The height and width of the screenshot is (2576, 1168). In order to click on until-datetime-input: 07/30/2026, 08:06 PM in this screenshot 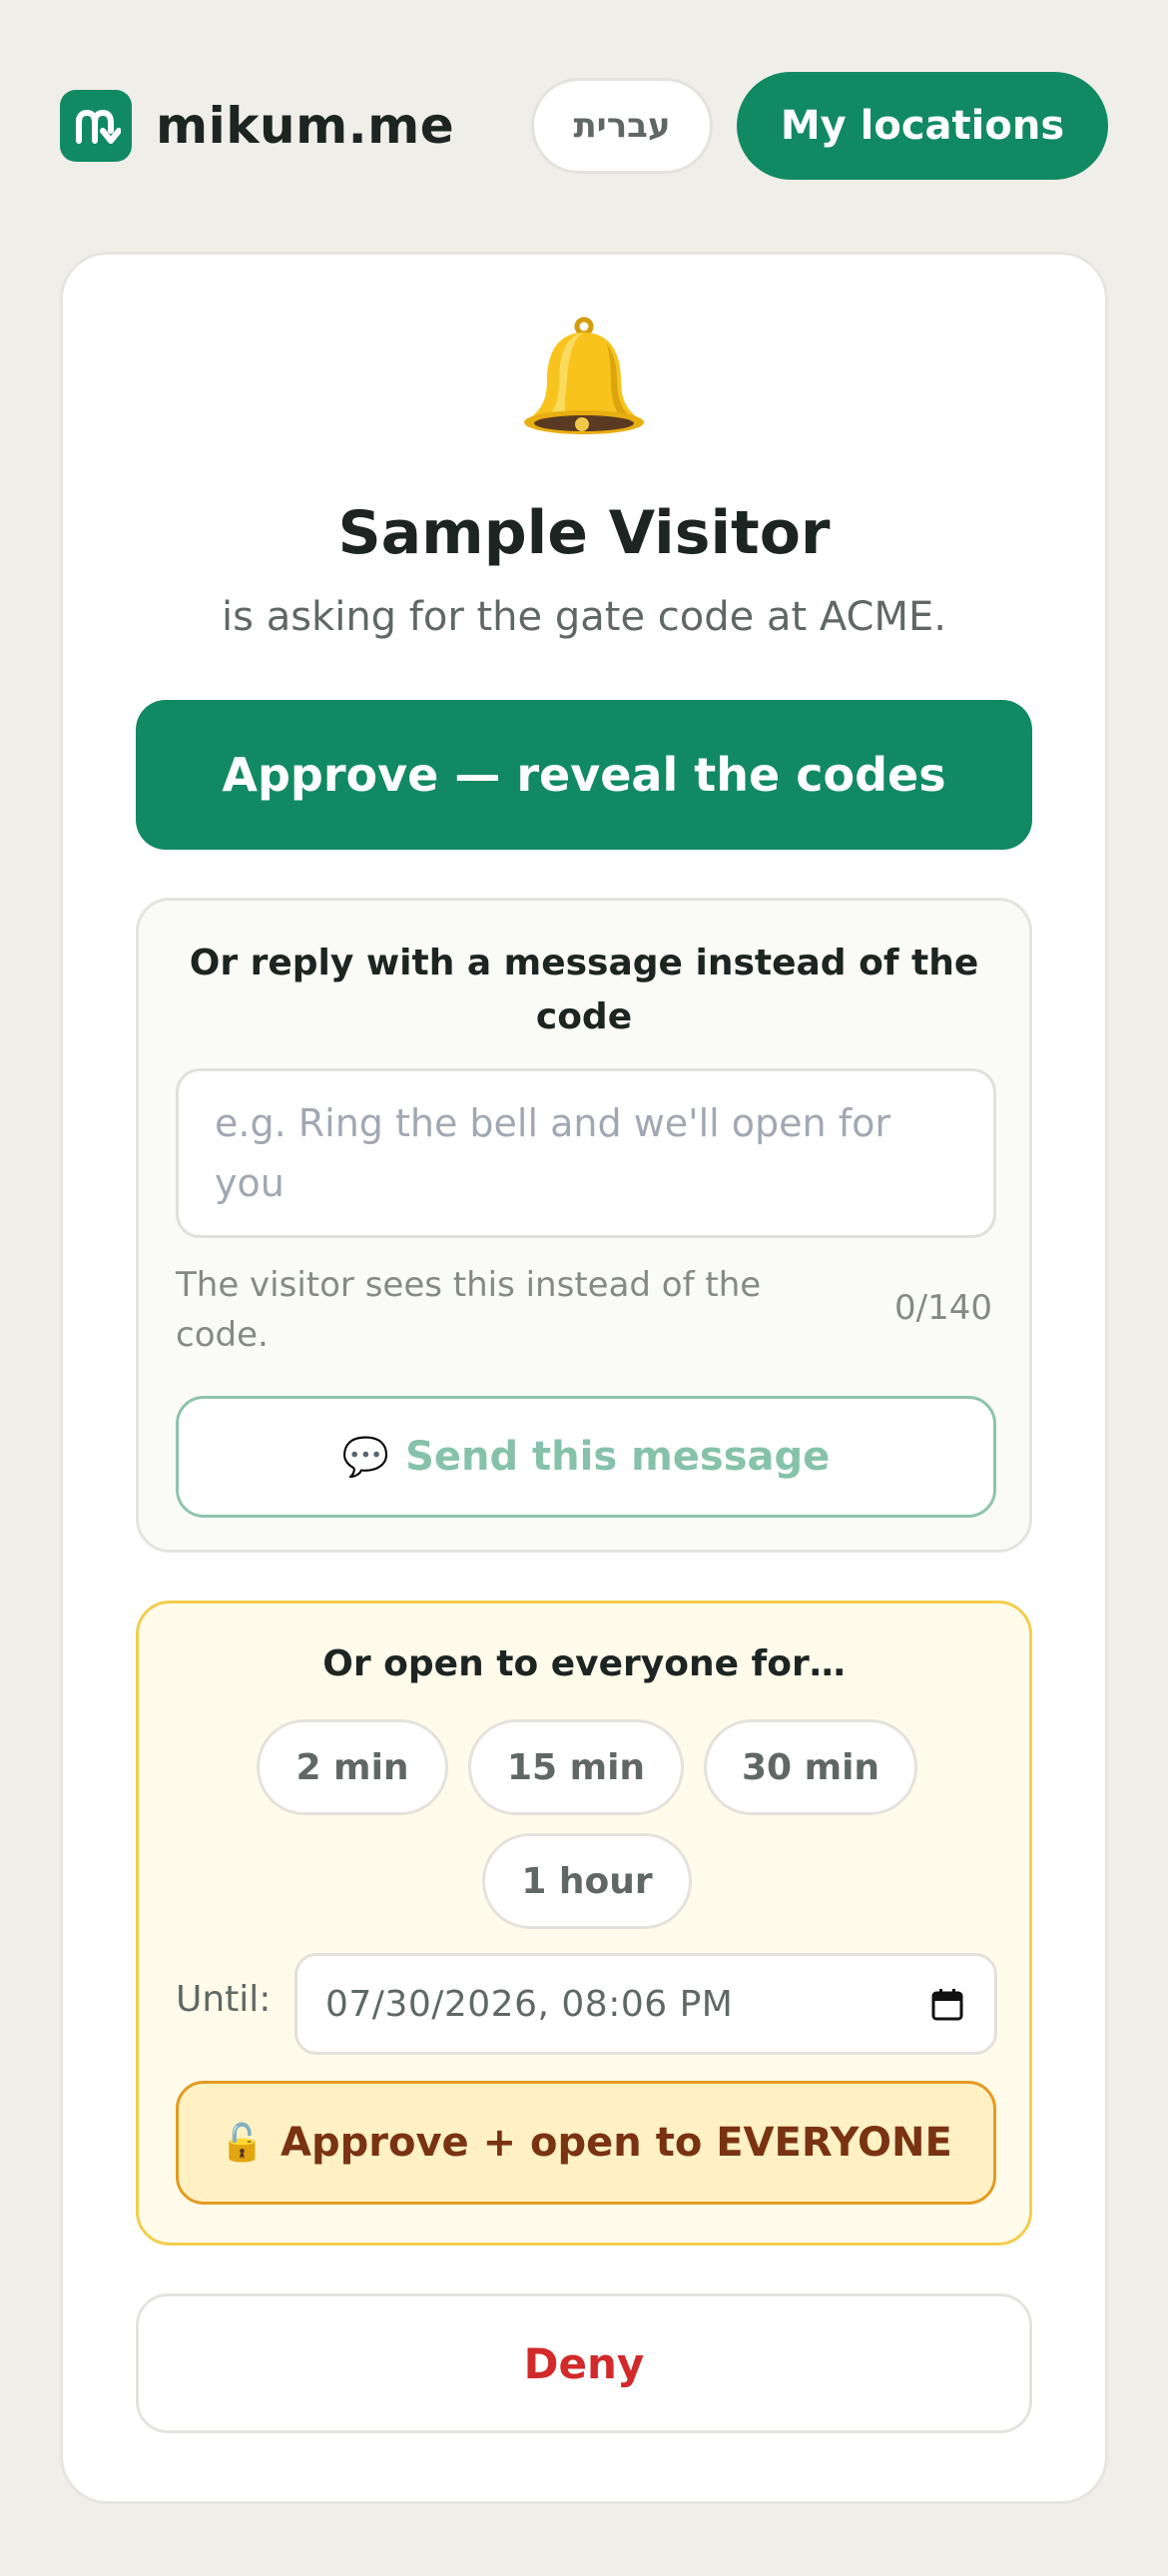, I will do `click(645, 2004)`.